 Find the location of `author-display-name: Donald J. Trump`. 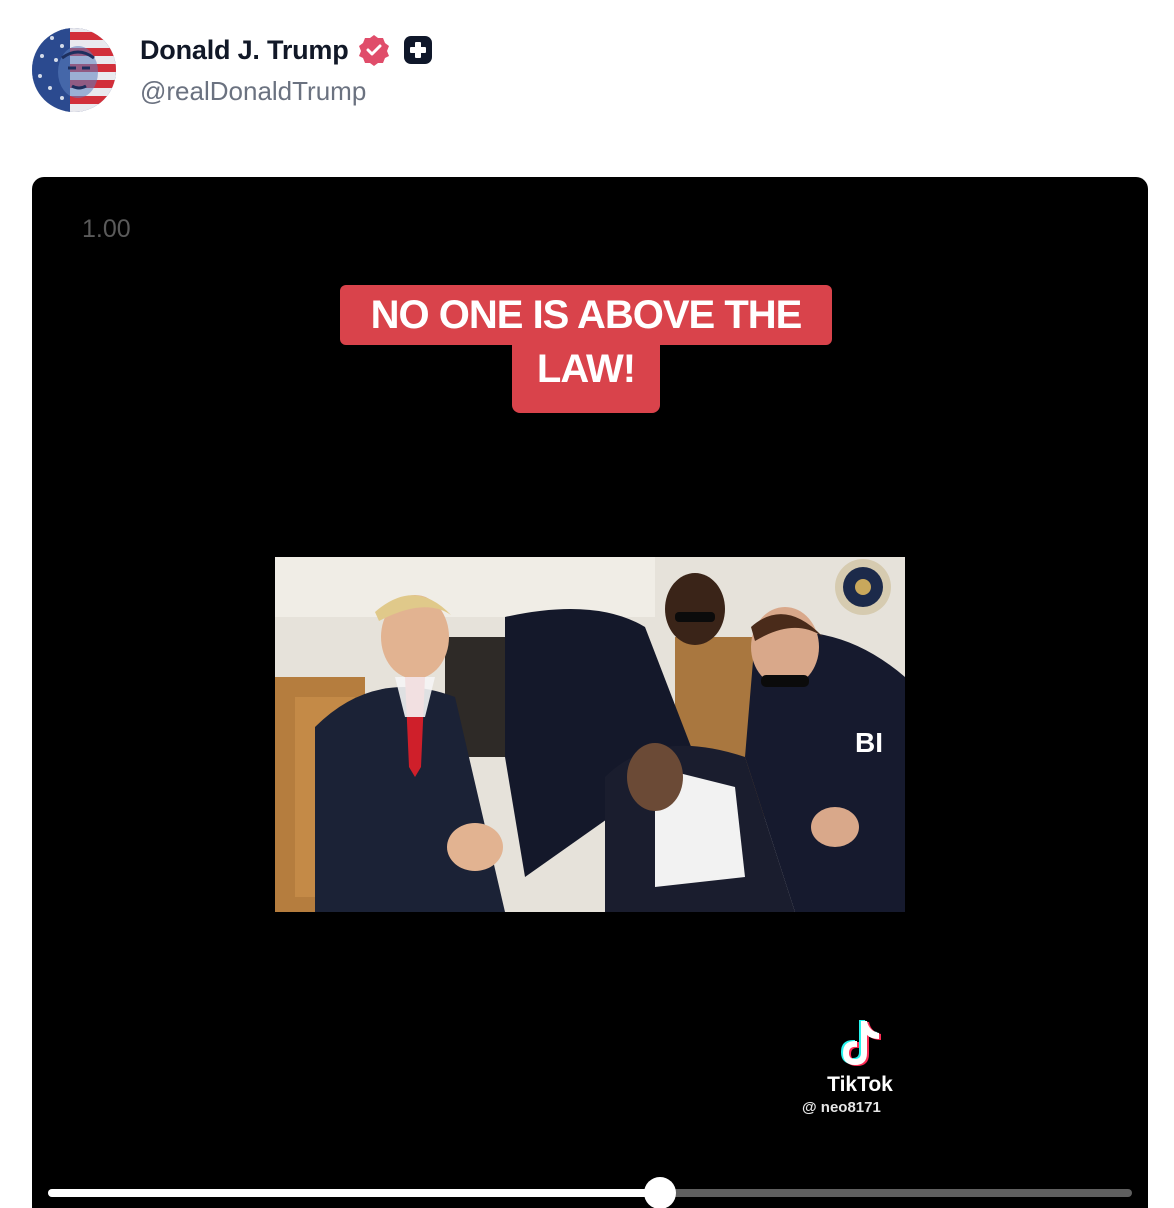

author-display-name: Donald J. Trump is located at coordinates (244, 50).